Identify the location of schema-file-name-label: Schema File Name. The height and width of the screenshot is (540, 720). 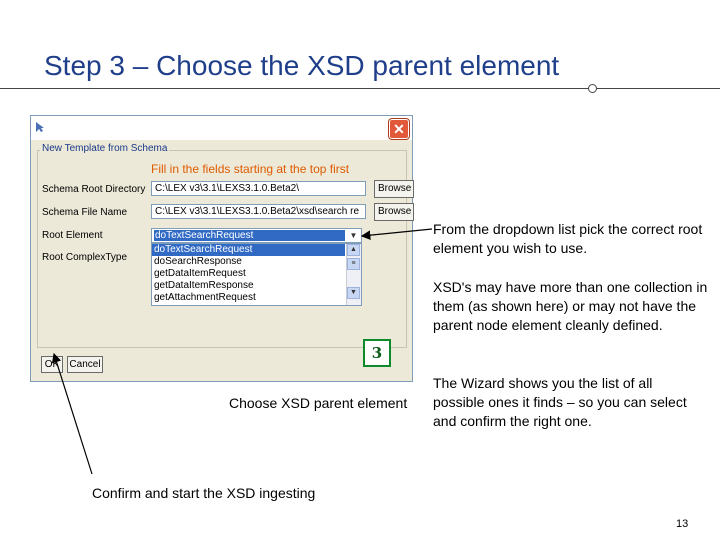
(85, 212).